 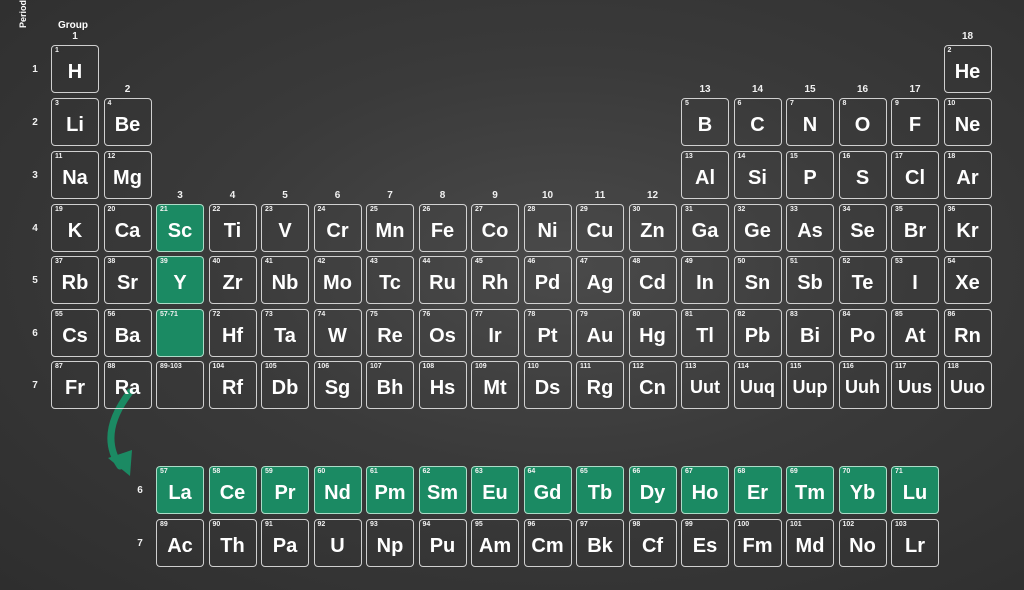 I want to click on atomic-number: 101, so click(x=796, y=524).